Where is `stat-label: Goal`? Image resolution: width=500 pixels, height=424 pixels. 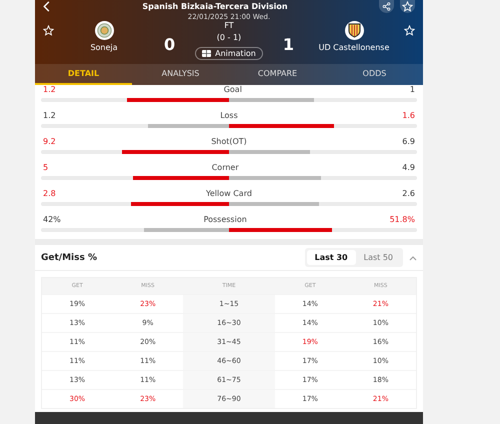
stat-label: Goal is located at coordinates (233, 90).